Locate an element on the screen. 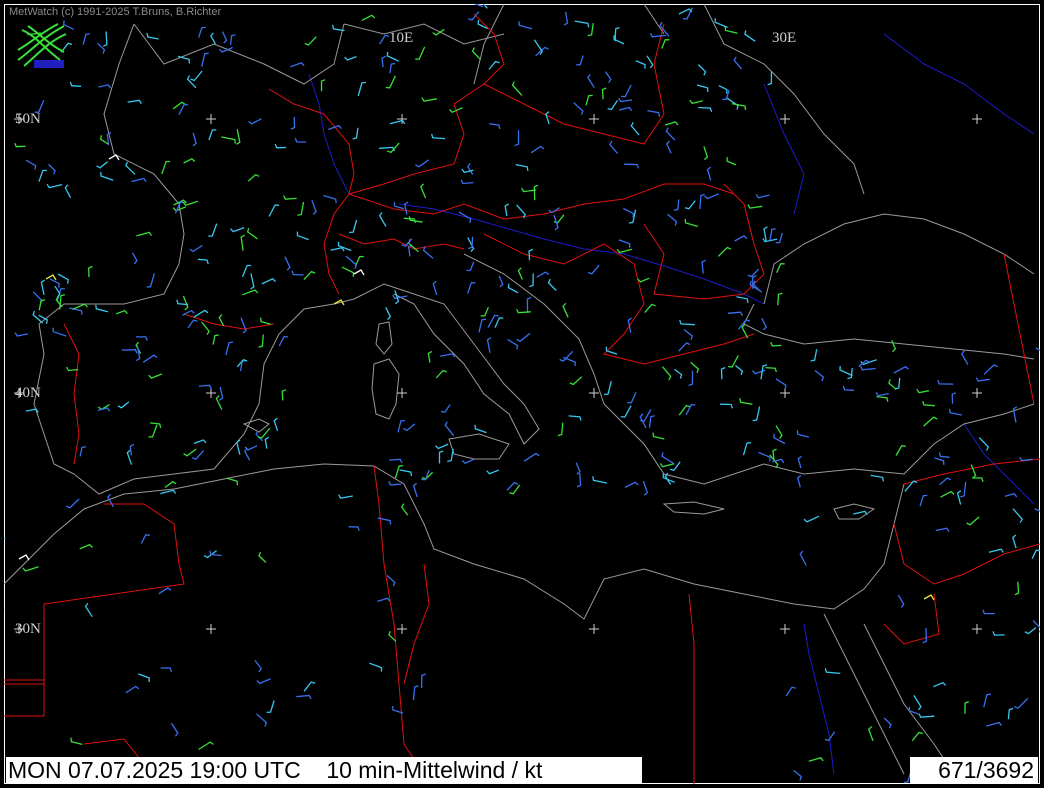  metwatch-logo-icon is located at coordinates (42, 45).